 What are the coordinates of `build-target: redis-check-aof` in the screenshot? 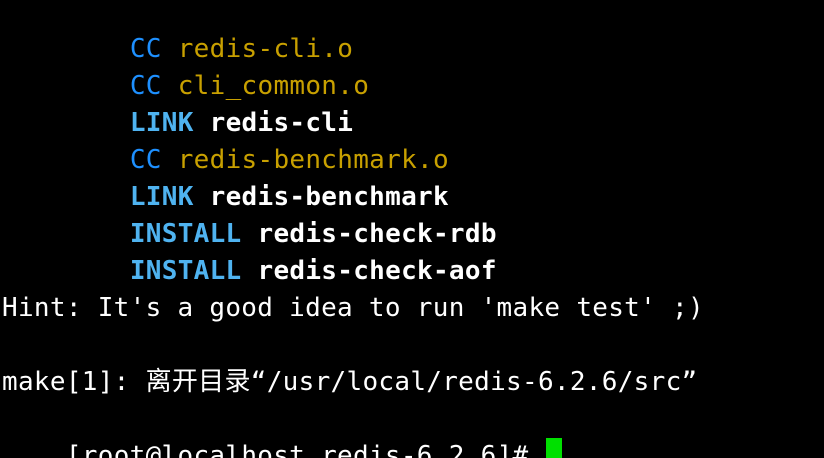 It's located at (377, 271).